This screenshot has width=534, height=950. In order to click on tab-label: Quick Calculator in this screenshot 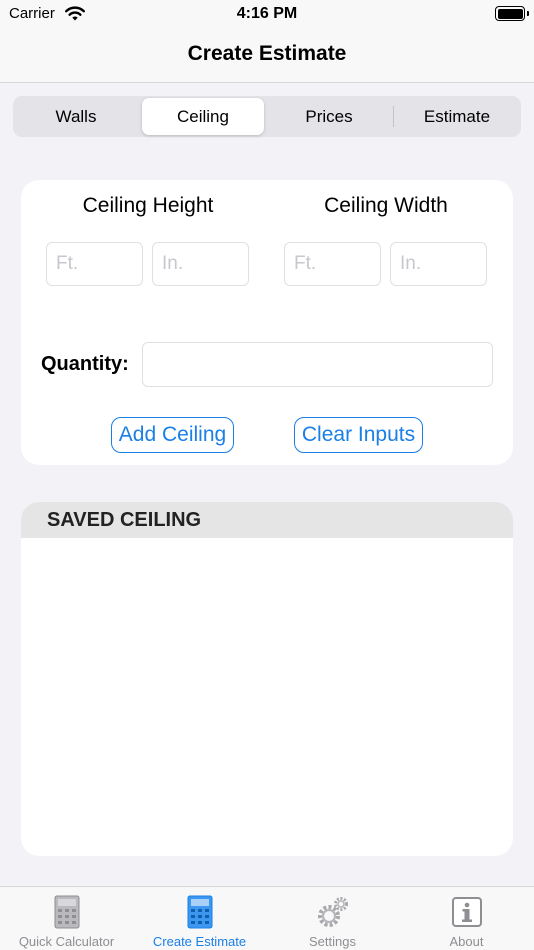, I will do `click(66, 941)`.